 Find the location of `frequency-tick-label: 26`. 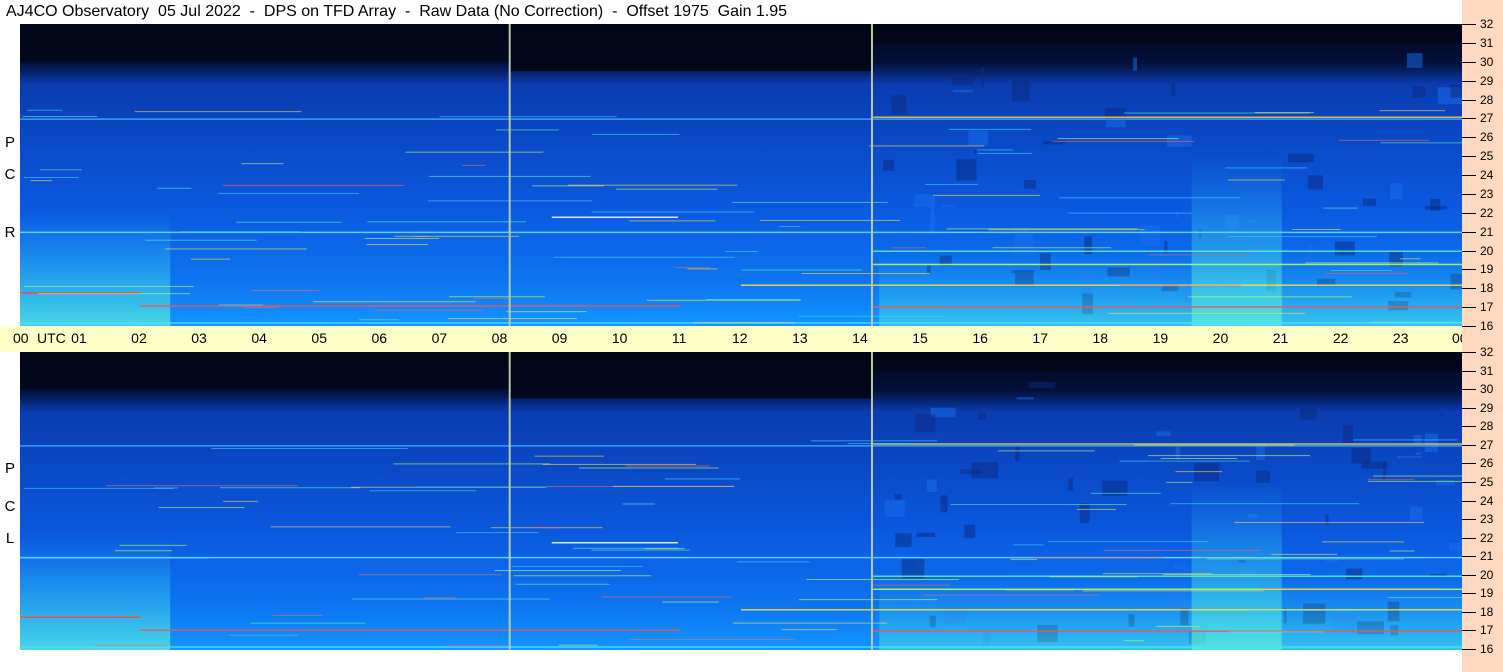

frequency-tick-label: 26 is located at coordinates (1487, 137).